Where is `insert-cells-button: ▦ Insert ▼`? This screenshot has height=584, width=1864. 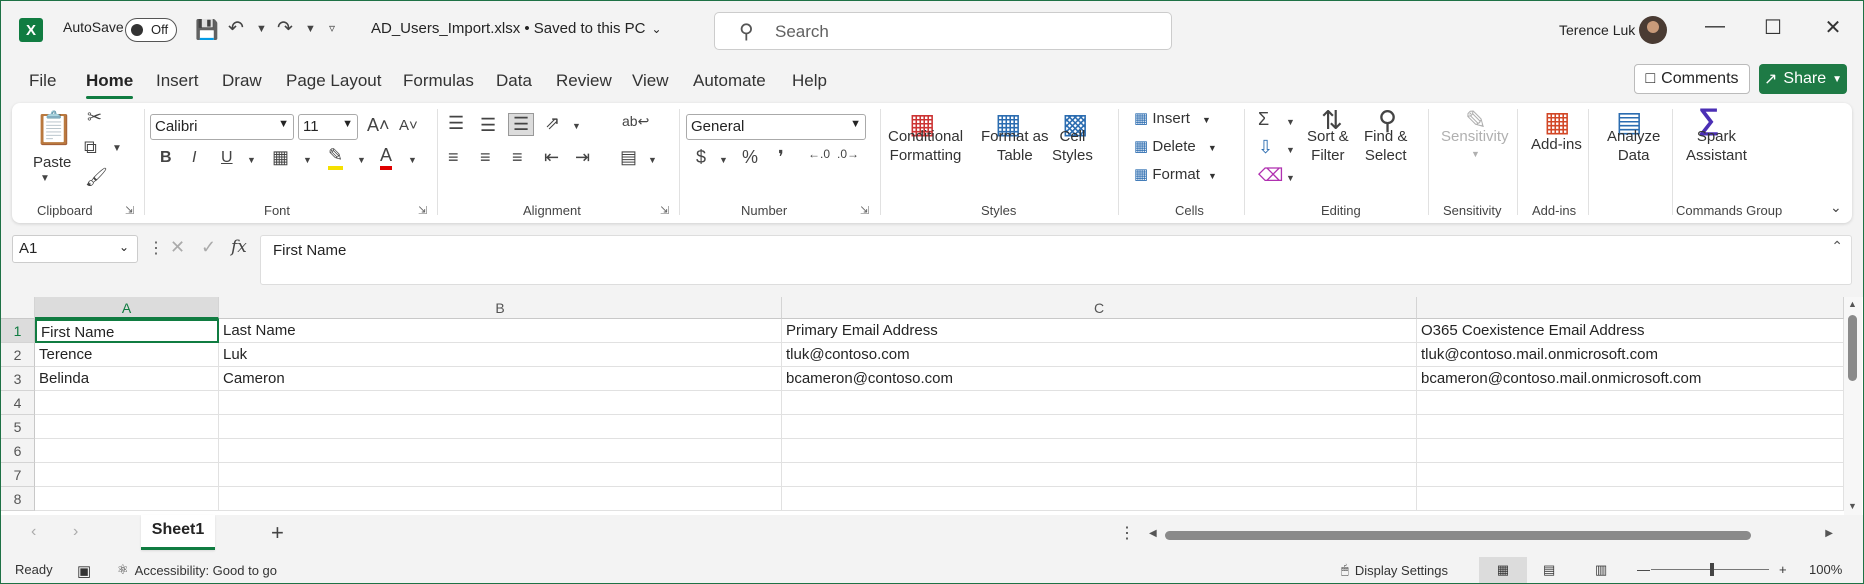
insert-cells-button: ▦ Insert ▼ is located at coordinates (1172, 119).